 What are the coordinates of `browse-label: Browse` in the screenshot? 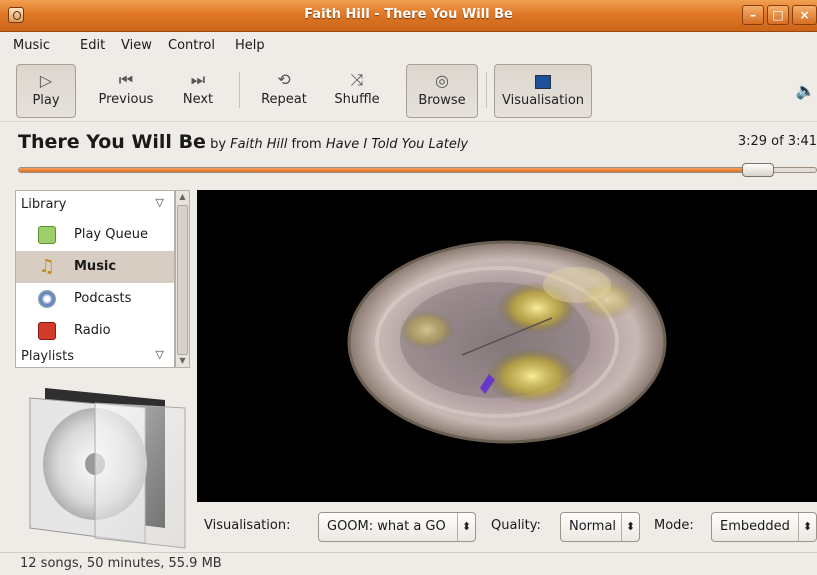 It's located at (442, 100).